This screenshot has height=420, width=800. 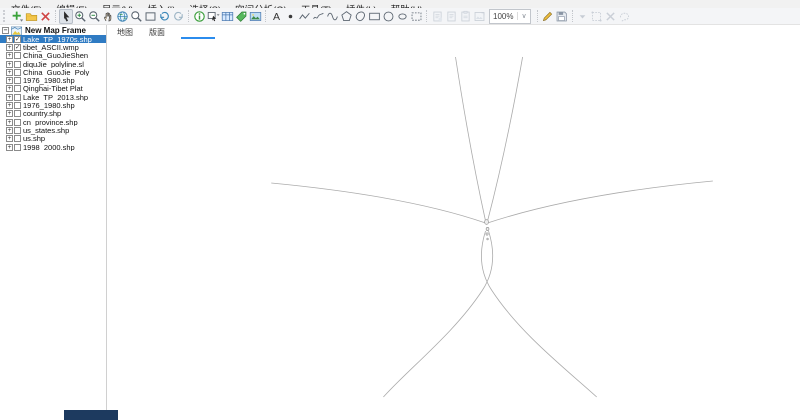 What do you see at coordinates (42, 114) in the screenshot?
I see `layer-label: country.shp` at bounding box center [42, 114].